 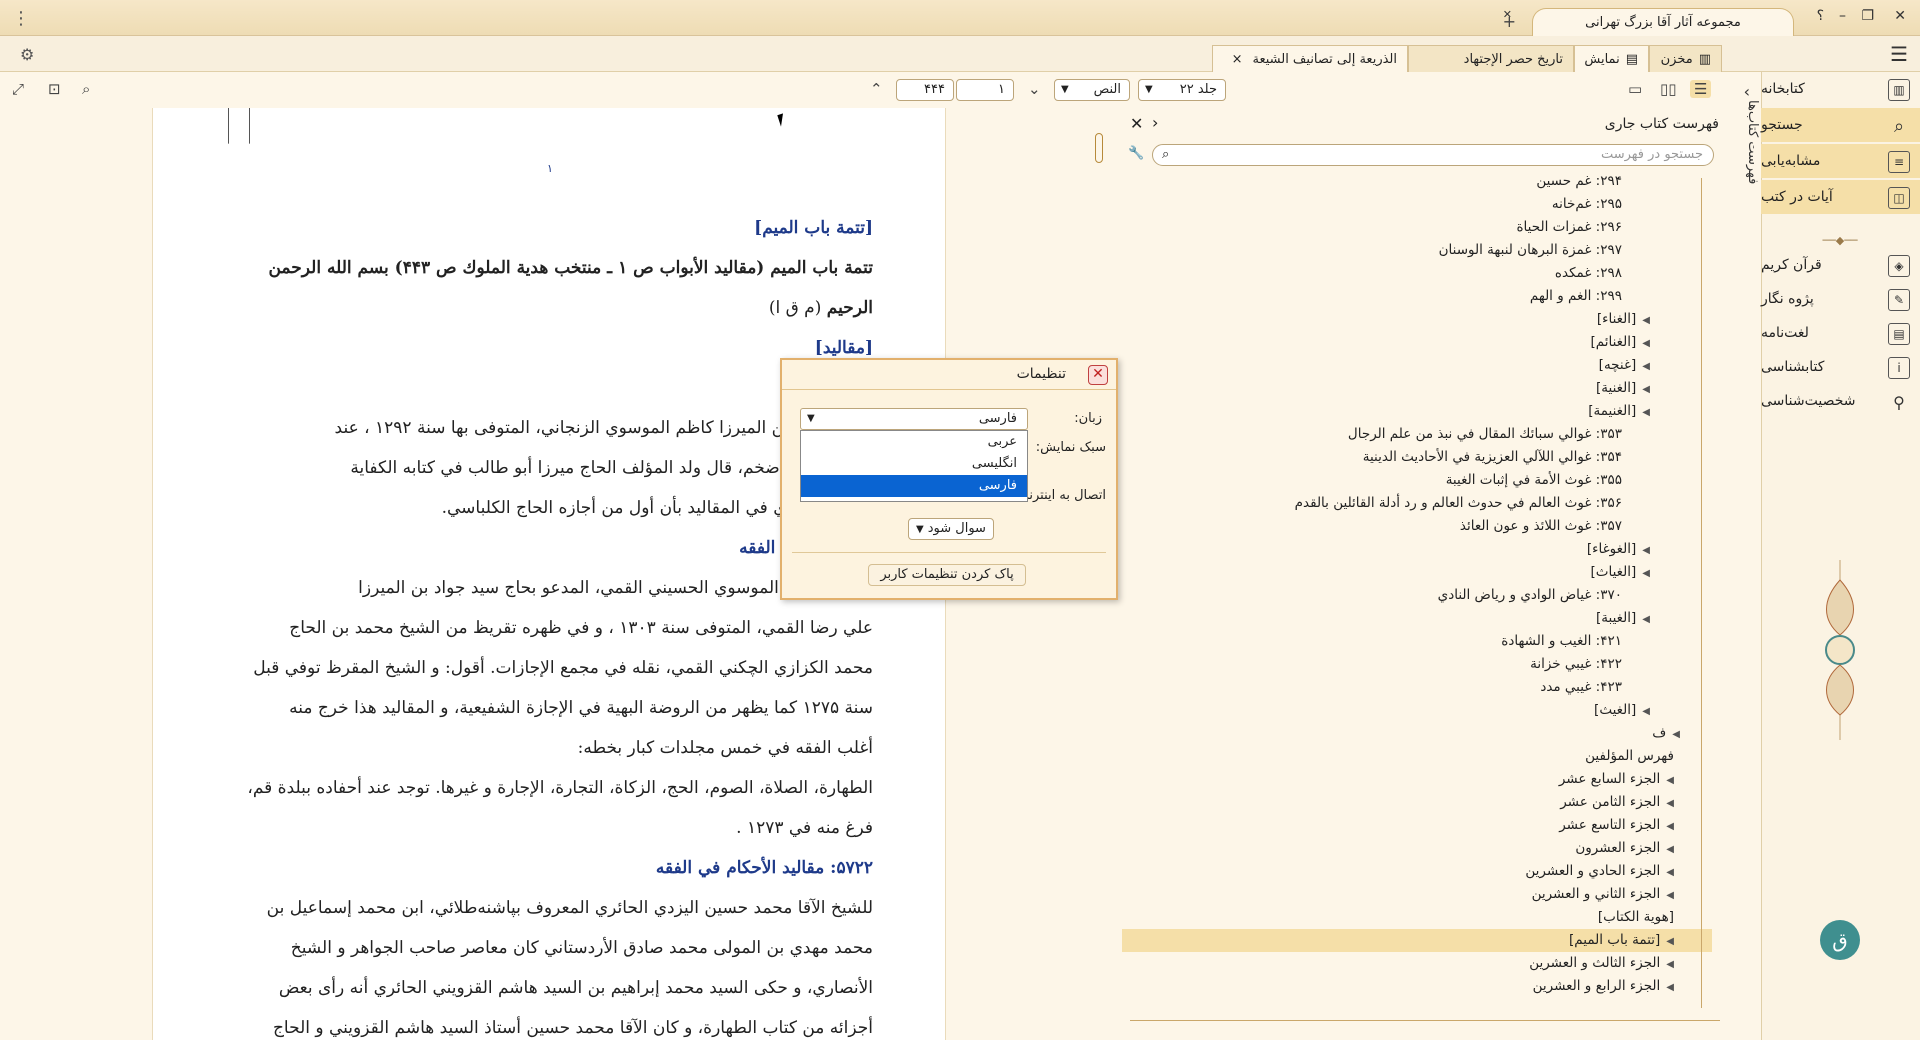 I want to click on toc-item: ◀ف, so click(x=1417, y=733).